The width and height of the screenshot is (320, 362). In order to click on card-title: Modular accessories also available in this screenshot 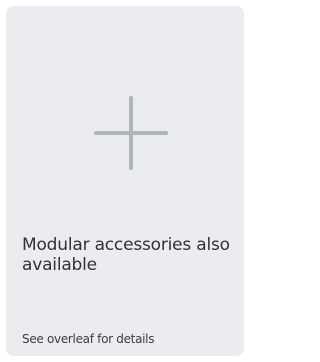, I will do `click(126, 255)`.